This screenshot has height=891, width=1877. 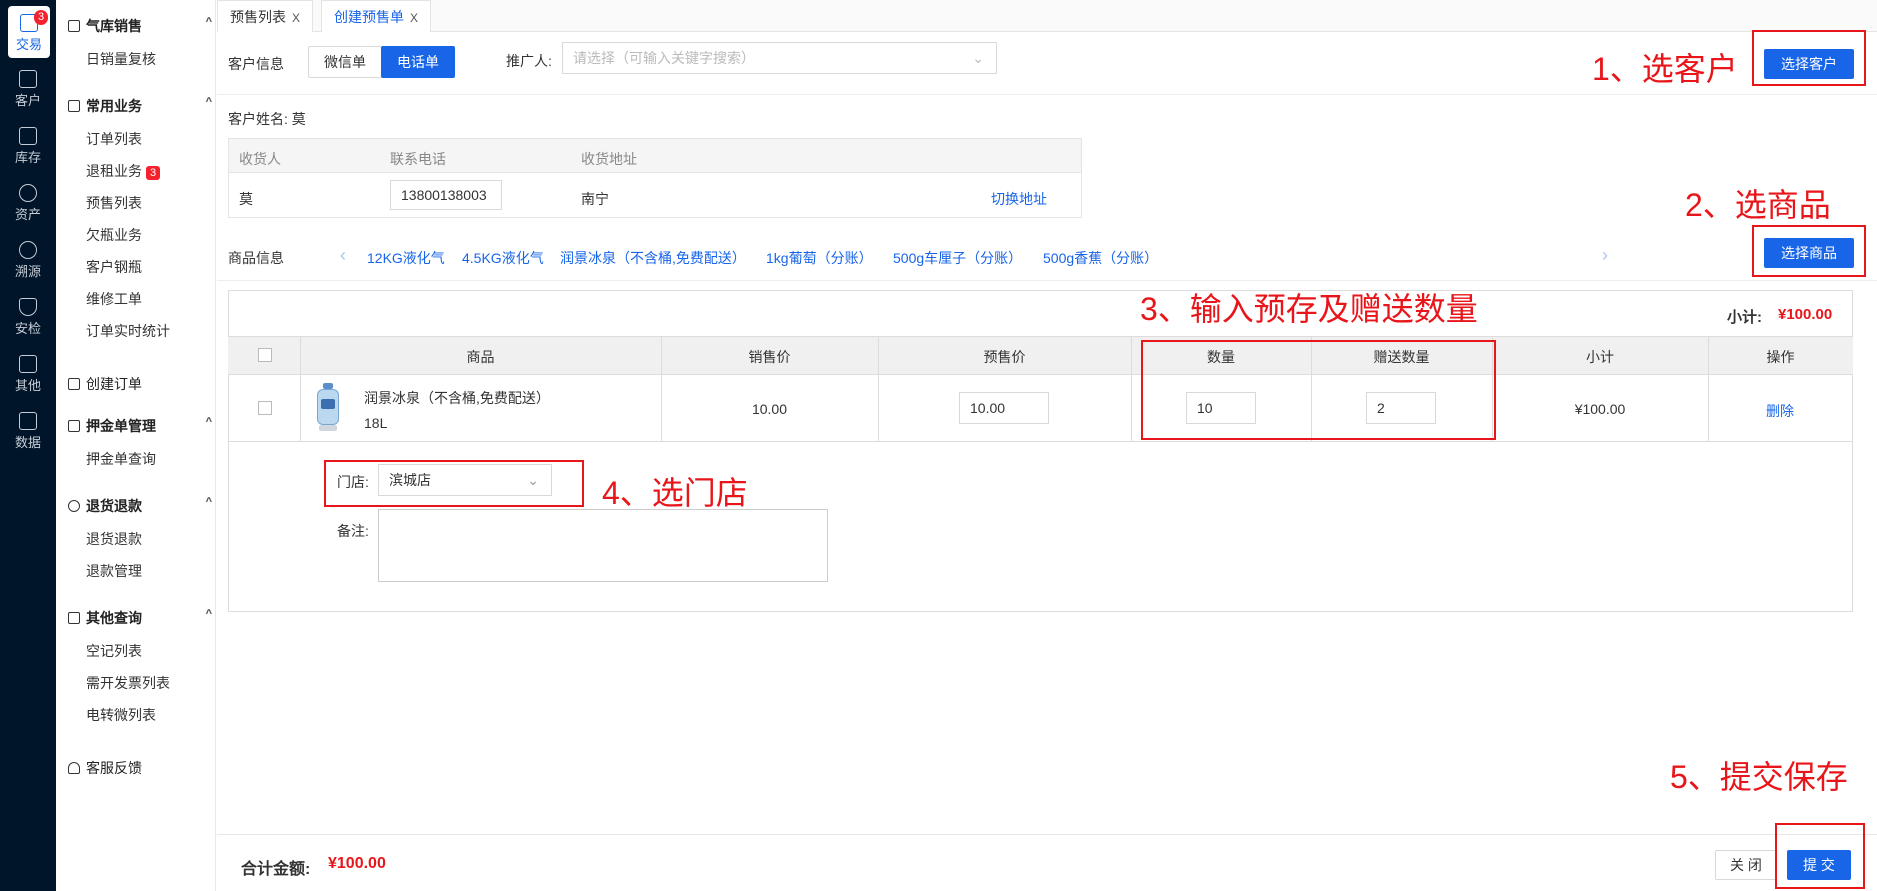 I want to click on rail-item-data: 数据, so click(x=28, y=430).